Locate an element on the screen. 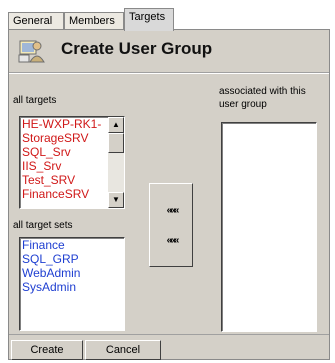  remove-from-group-button: ««« is located at coordinates (172, 241).